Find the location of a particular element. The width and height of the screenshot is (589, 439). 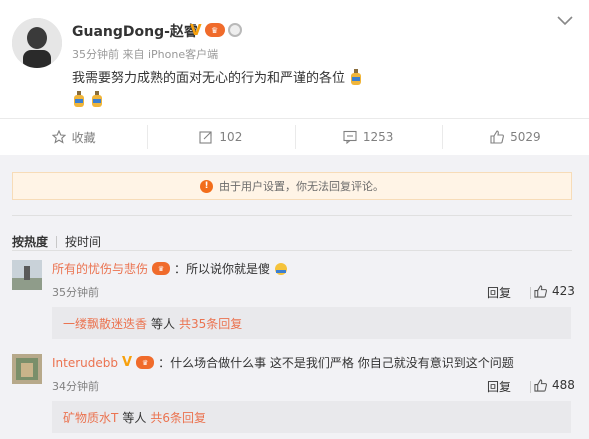

repost-icon is located at coordinates (205, 137).